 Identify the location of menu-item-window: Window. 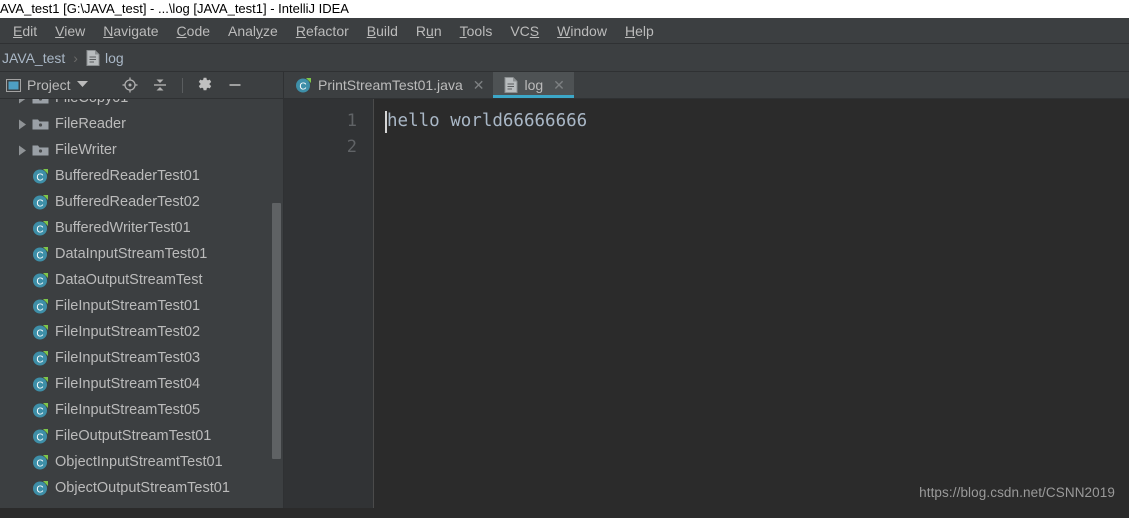
(582, 31).